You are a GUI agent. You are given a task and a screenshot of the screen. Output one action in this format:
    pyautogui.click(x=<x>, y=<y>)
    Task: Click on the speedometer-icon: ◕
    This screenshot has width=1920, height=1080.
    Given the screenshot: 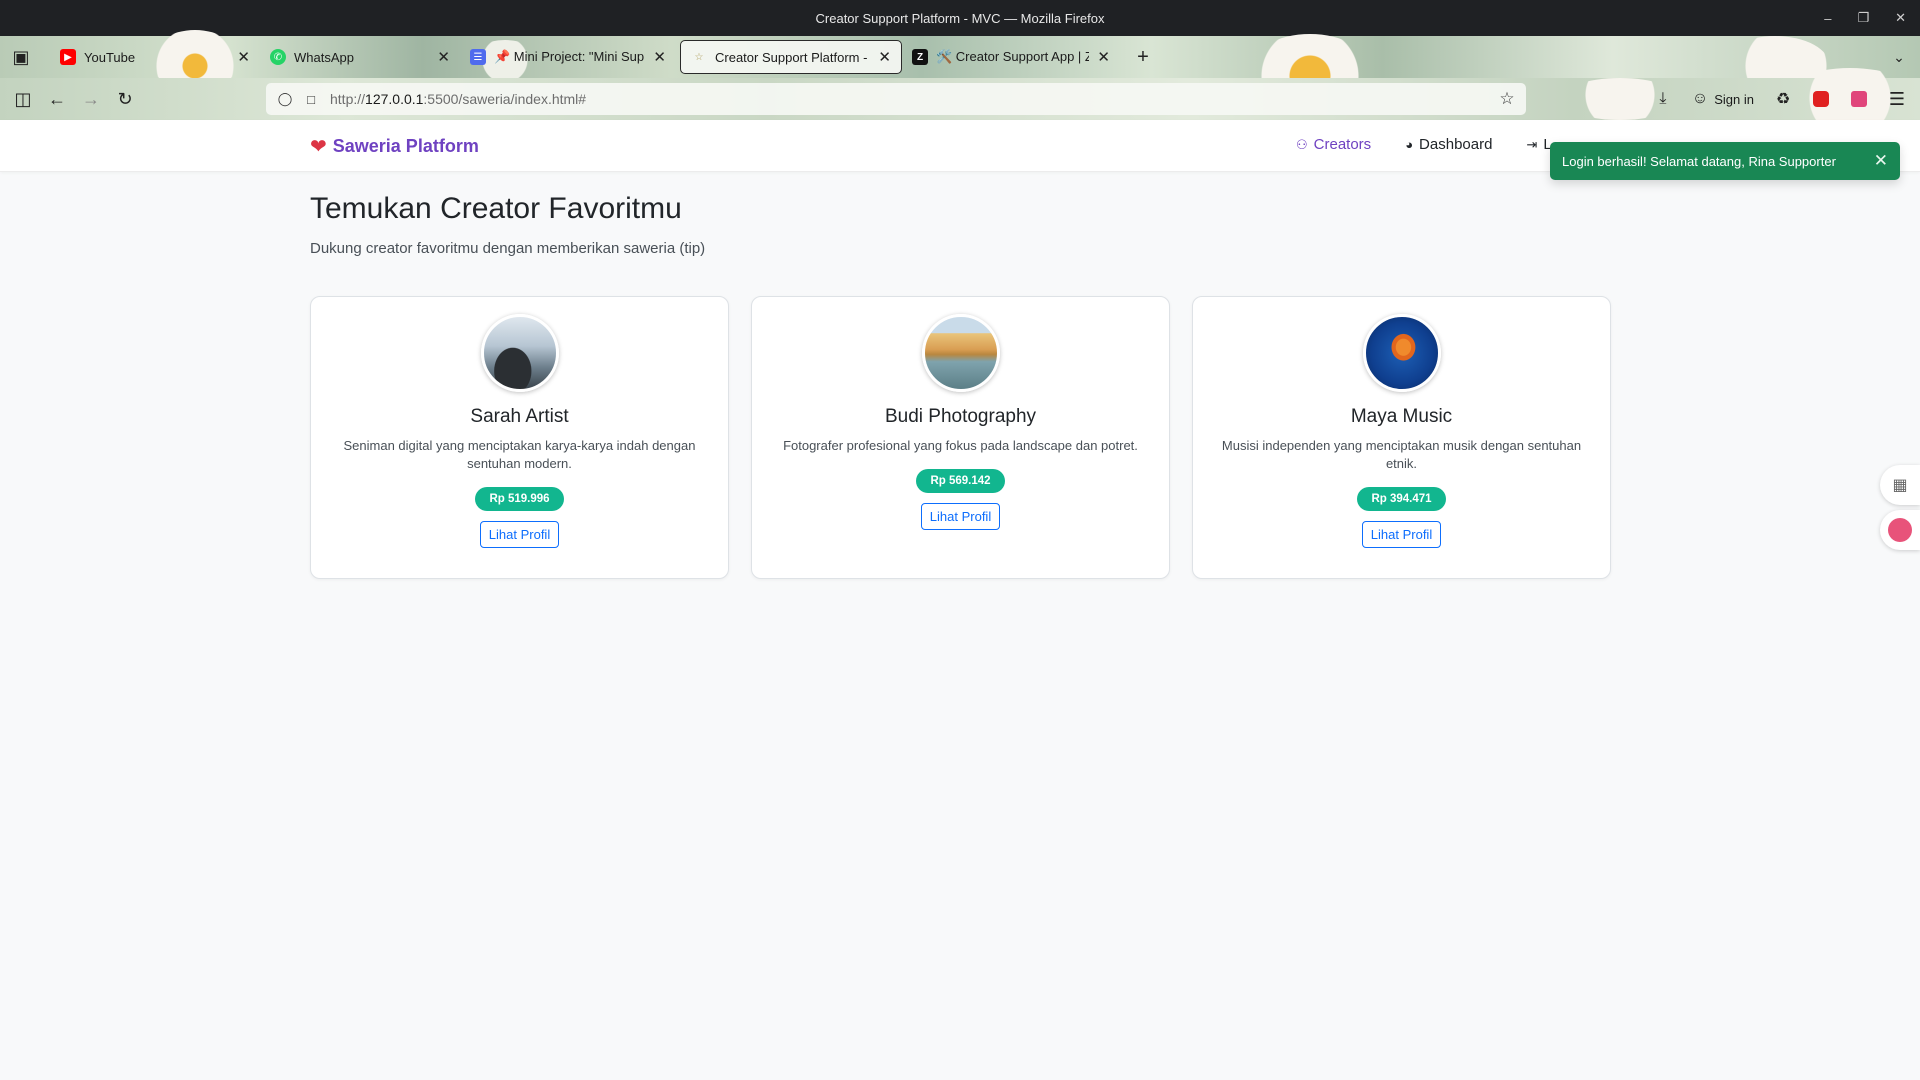 What is the action you would take?
    pyautogui.click(x=1409, y=144)
    